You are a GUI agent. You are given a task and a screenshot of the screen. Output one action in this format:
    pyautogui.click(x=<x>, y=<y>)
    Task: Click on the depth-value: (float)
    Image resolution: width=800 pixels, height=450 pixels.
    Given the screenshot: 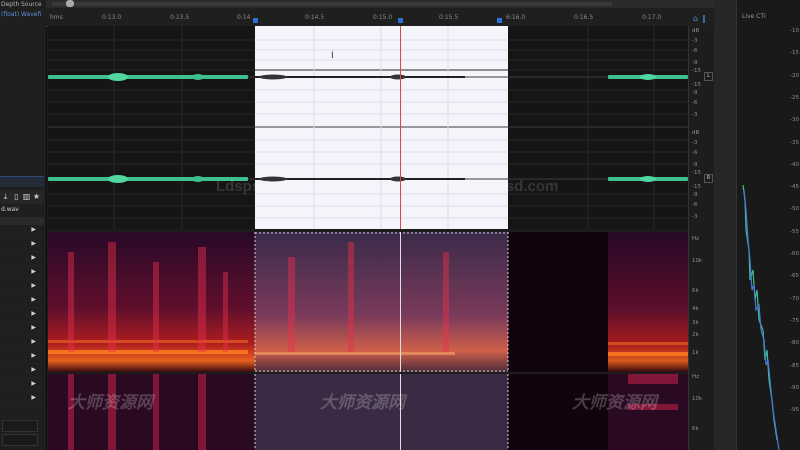 What is the action you would take?
    pyautogui.click(x=10, y=14)
    